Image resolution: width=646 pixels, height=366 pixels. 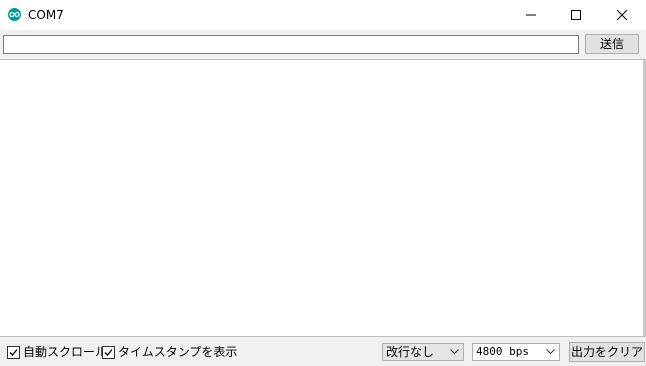 I want to click on minimize-button, so click(x=531, y=15).